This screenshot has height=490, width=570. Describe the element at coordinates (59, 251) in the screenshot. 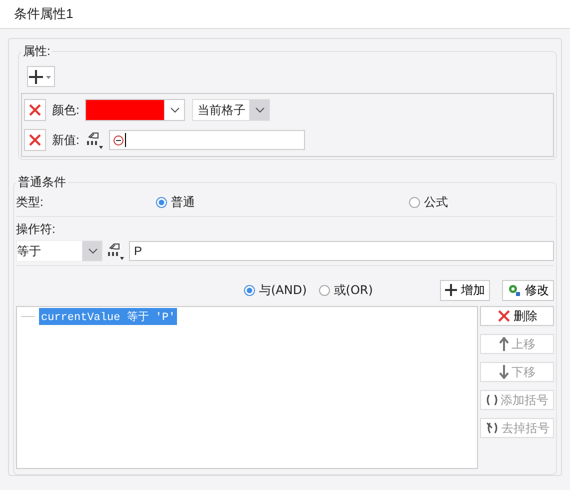

I see `operator-dropdown: 等于` at that location.